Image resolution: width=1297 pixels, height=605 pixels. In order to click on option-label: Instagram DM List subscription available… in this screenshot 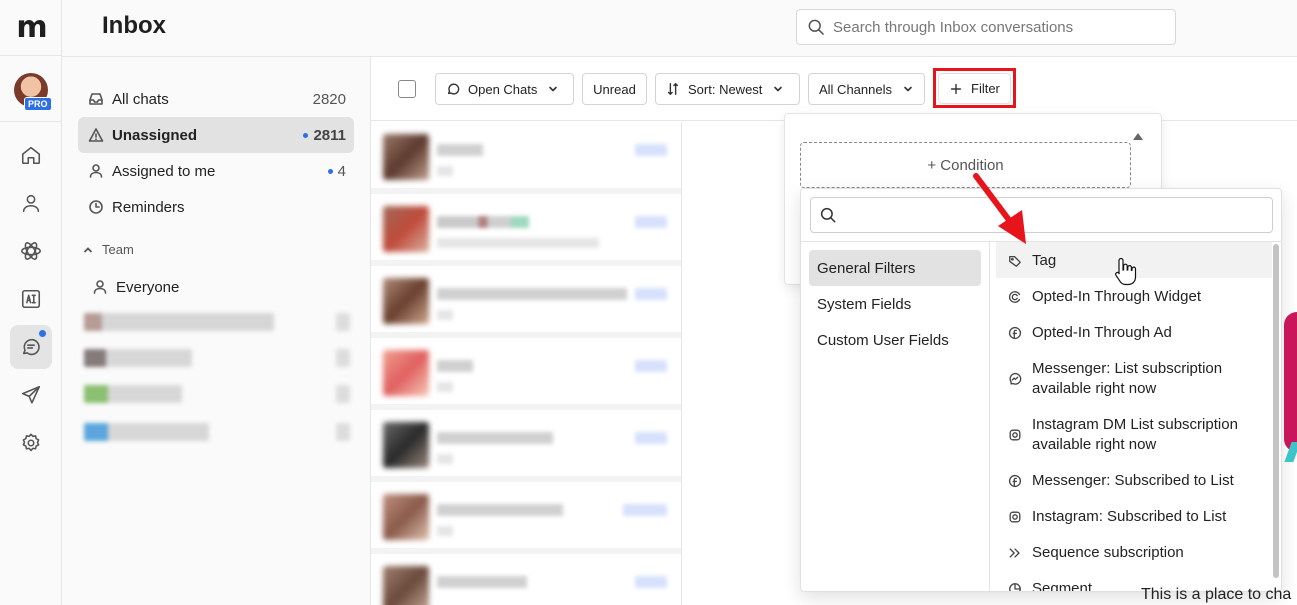, I will do `click(1135, 434)`.